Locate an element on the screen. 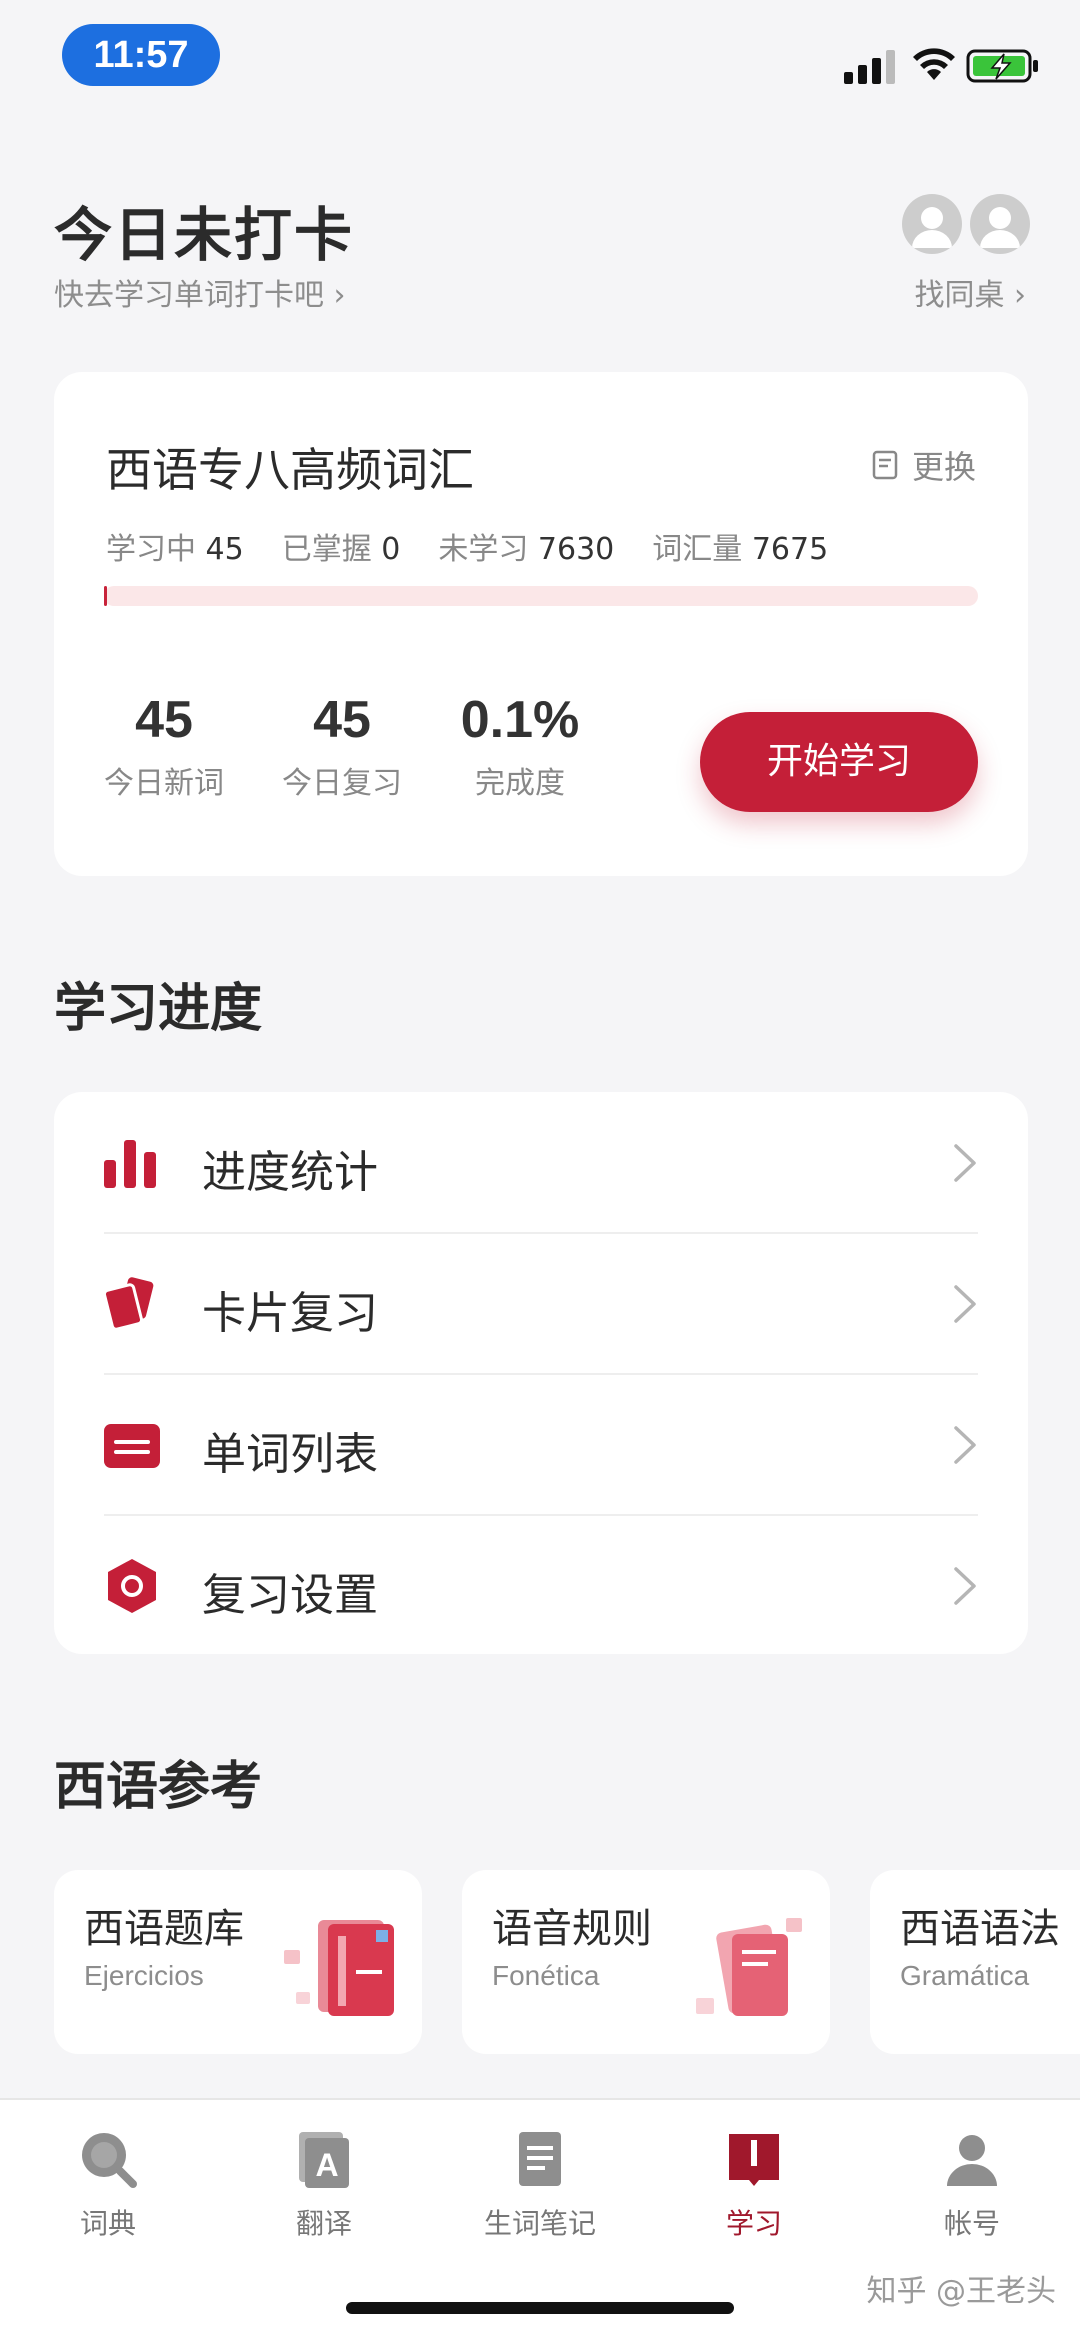 This screenshot has height=2339, width=1080. stat-learning: 学习中 45 is located at coordinates (175, 549).